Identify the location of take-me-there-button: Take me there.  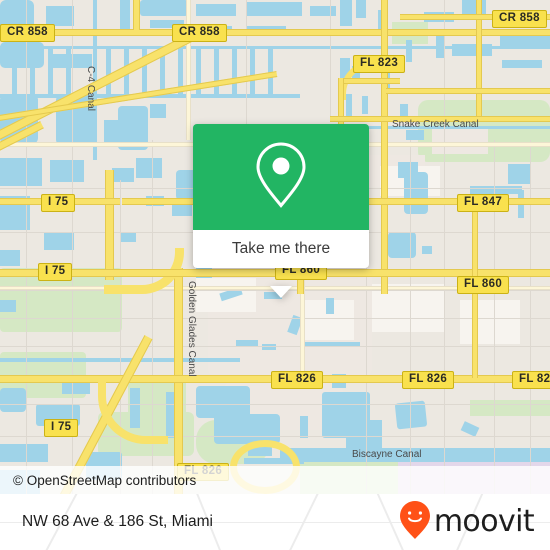
(281, 249).